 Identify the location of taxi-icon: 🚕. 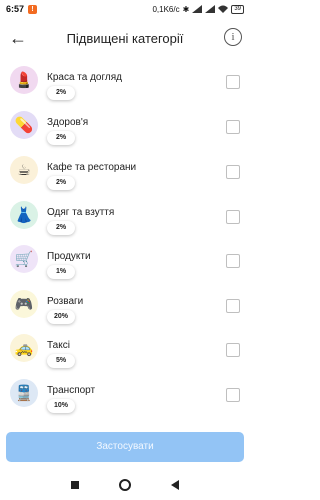
(24, 348).